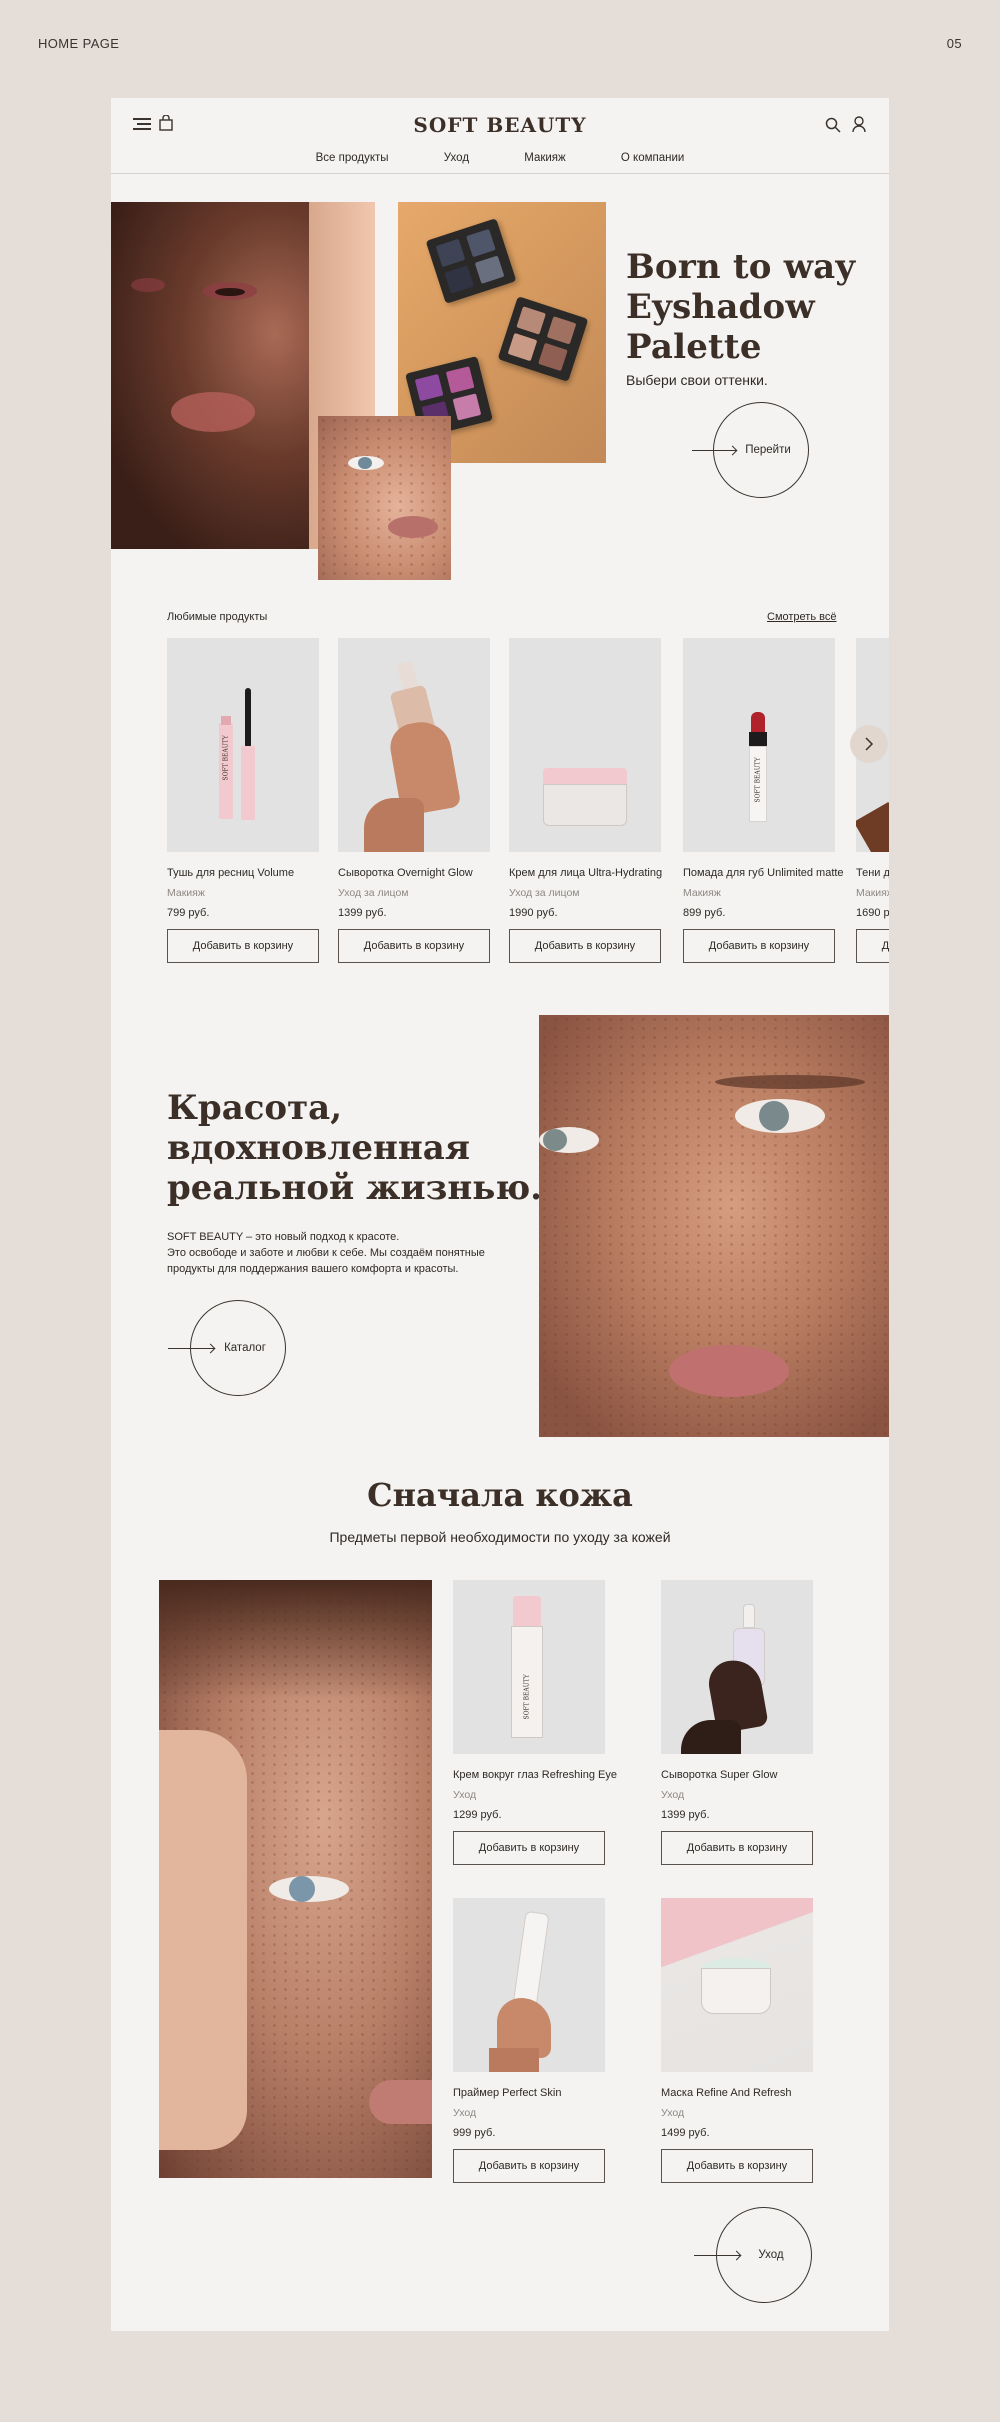 The image size is (1000, 2422). Describe the element at coordinates (474, 2133) in the screenshot. I see `product-price: 999 руб.` at that location.